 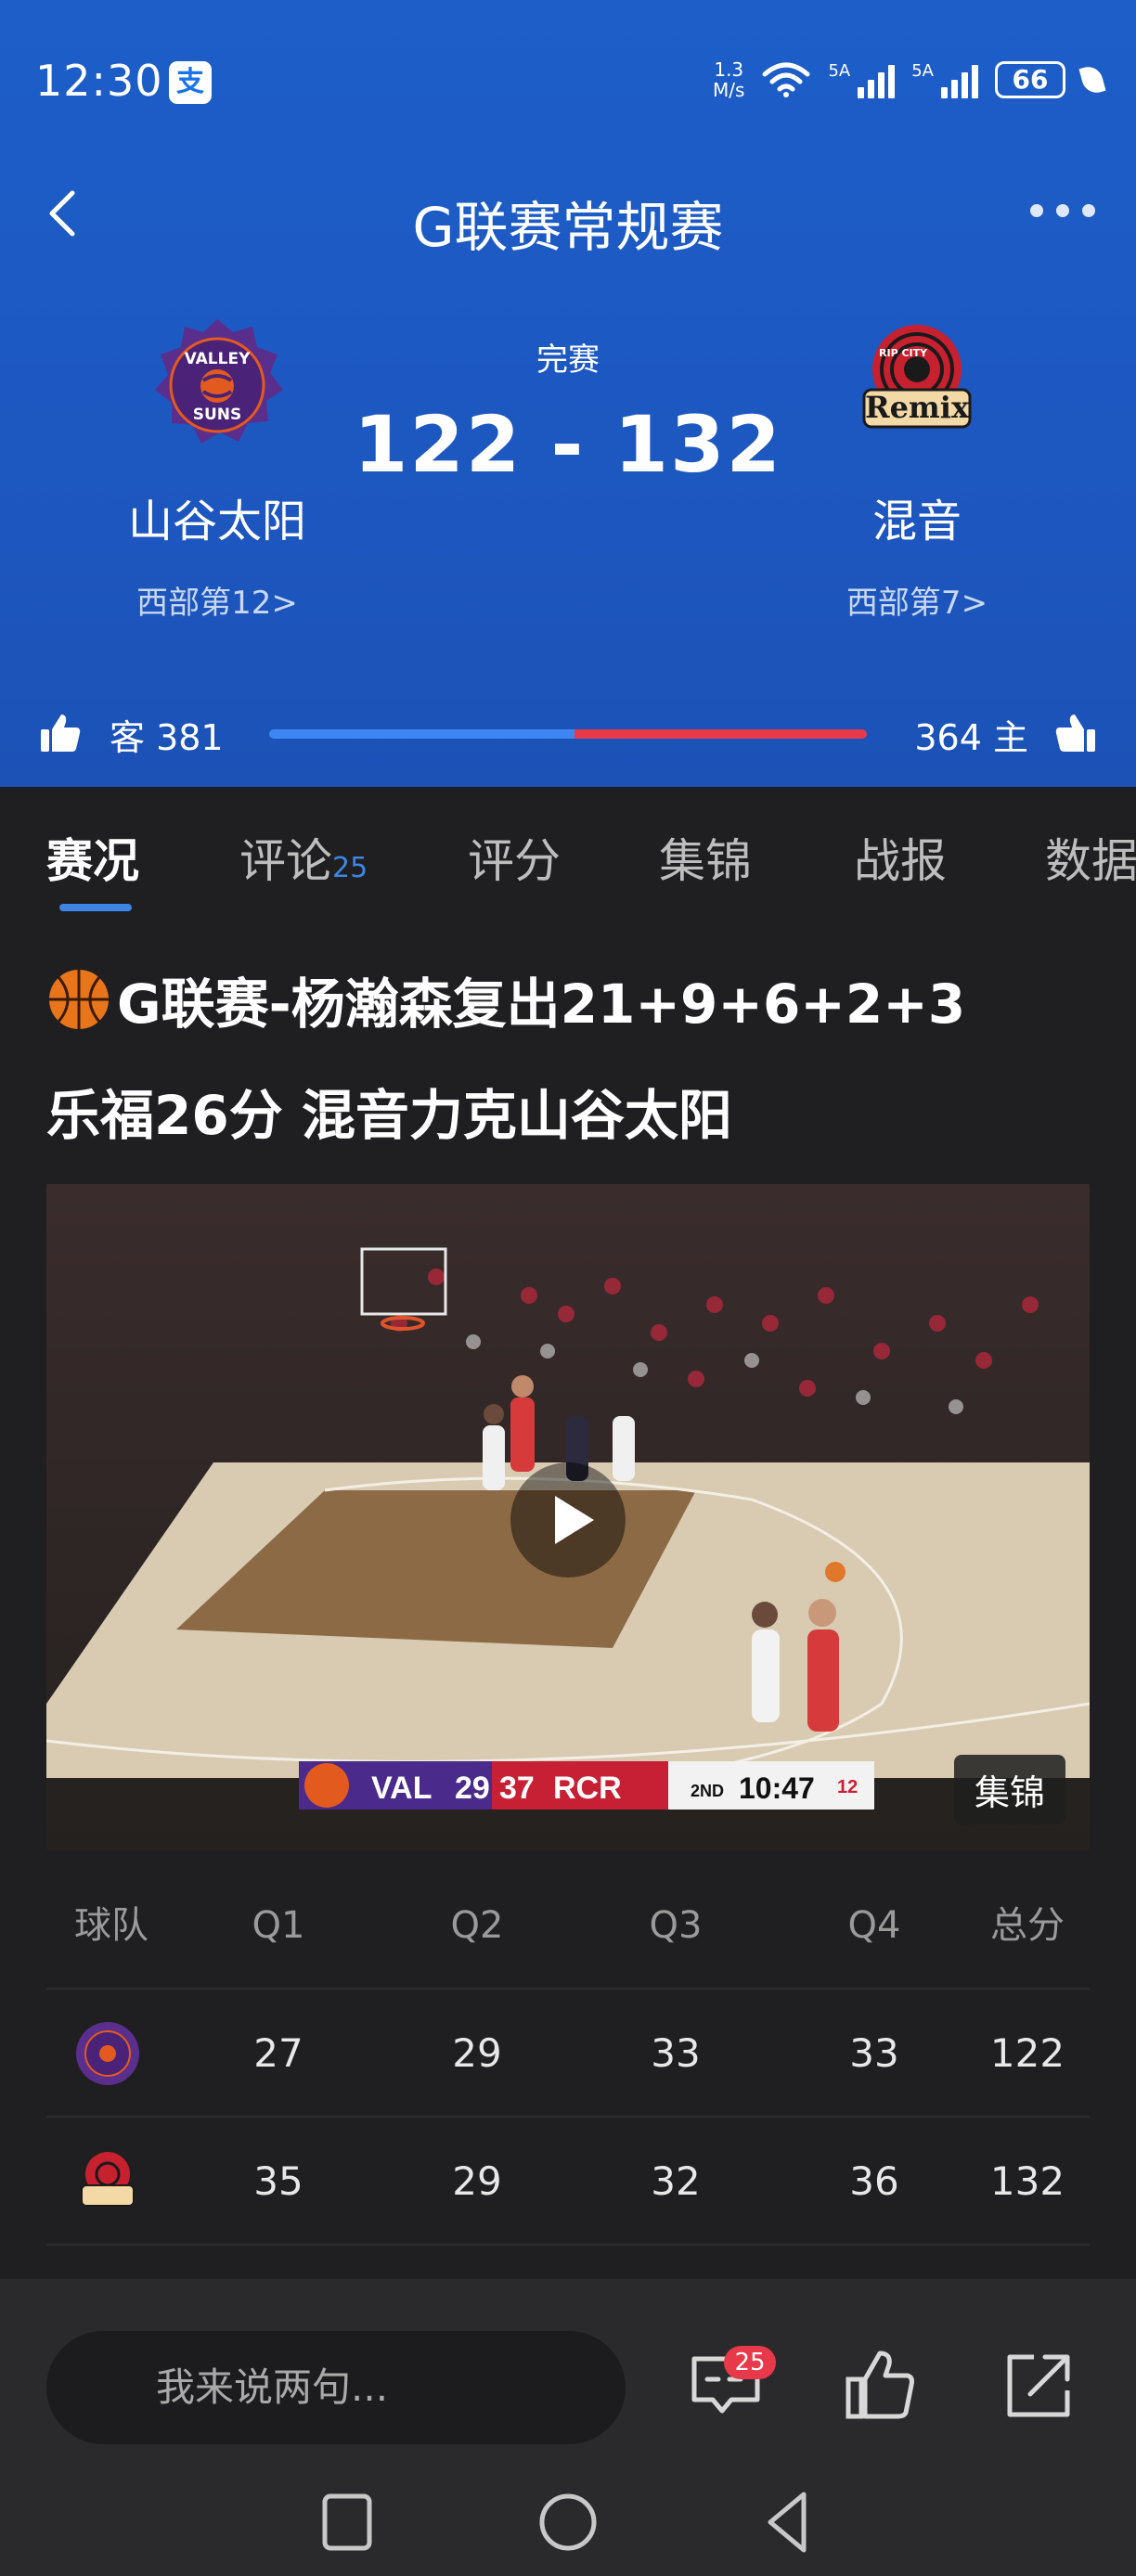 I want to click on system-nav-bar, so click(x=568, y=2522).